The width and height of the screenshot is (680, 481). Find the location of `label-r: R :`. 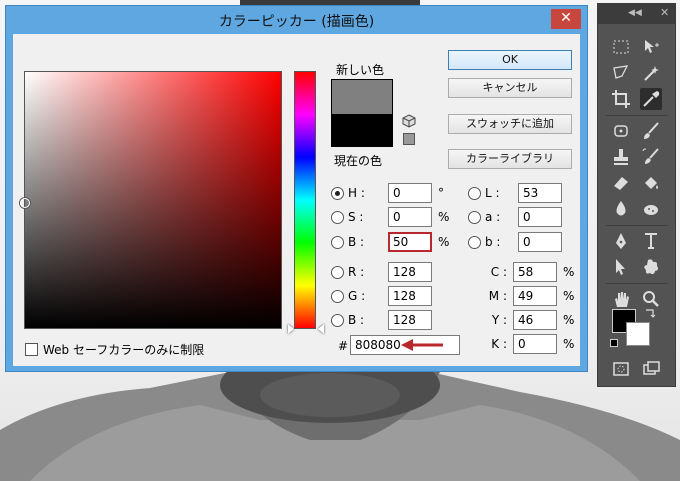

label-r: R : is located at coordinates (356, 272).